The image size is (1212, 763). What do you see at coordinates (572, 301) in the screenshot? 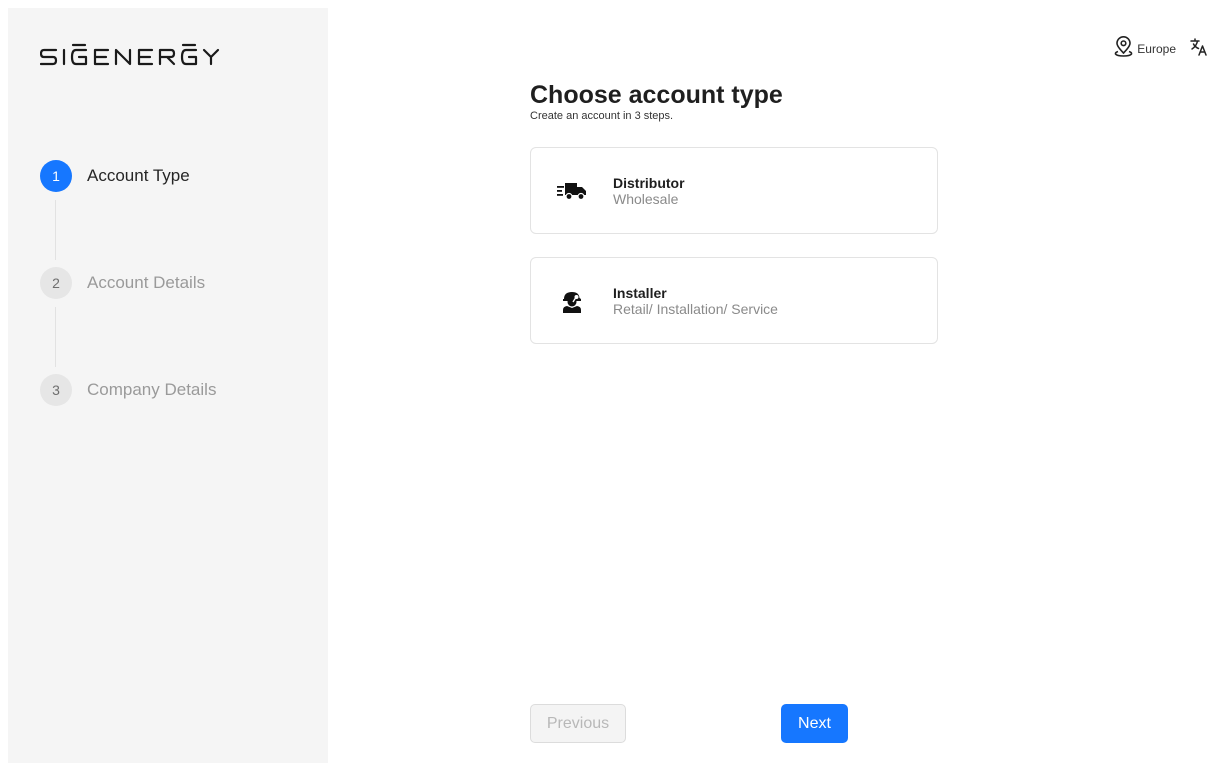
I see `installer-worker-icon` at bounding box center [572, 301].